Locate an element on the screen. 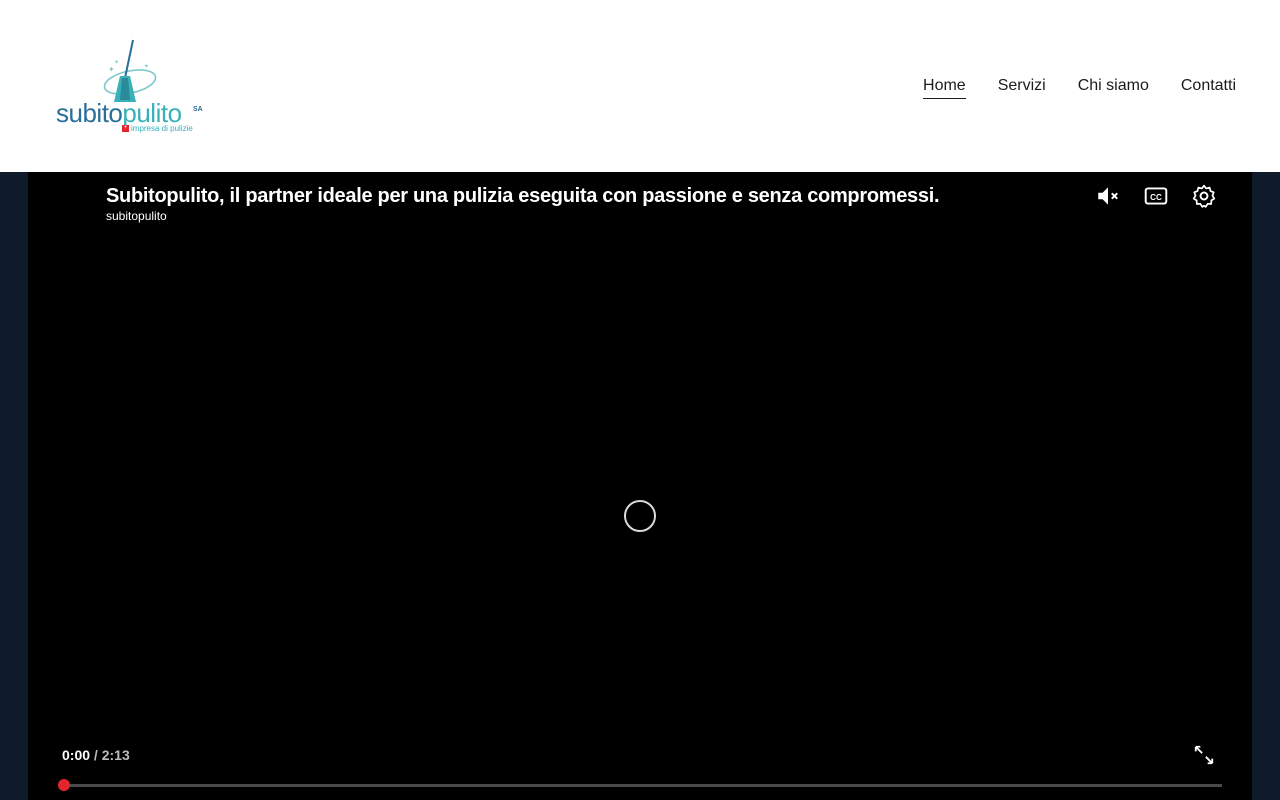  duration: 2:13 is located at coordinates (115, 755).